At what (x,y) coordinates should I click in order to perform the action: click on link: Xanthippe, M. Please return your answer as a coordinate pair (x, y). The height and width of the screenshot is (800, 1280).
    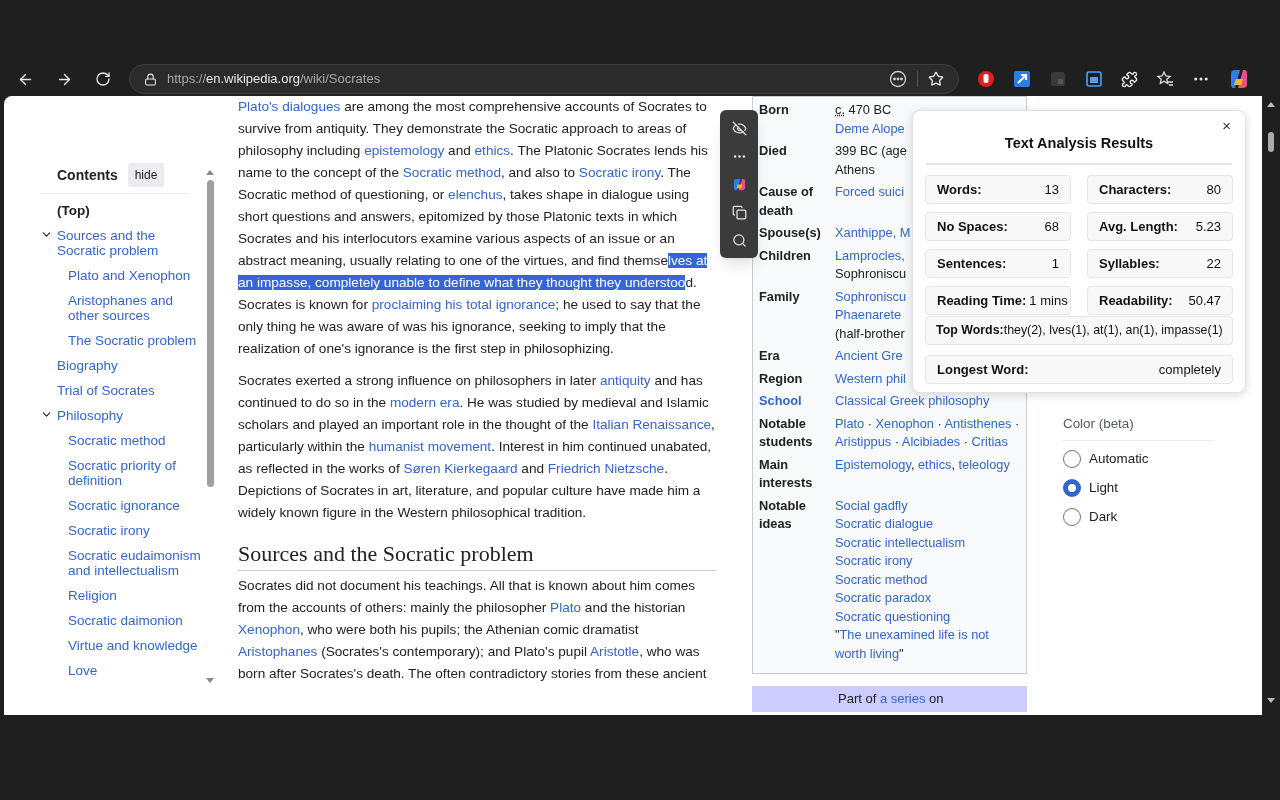
    Looking at the image, I should click on (873, 232).